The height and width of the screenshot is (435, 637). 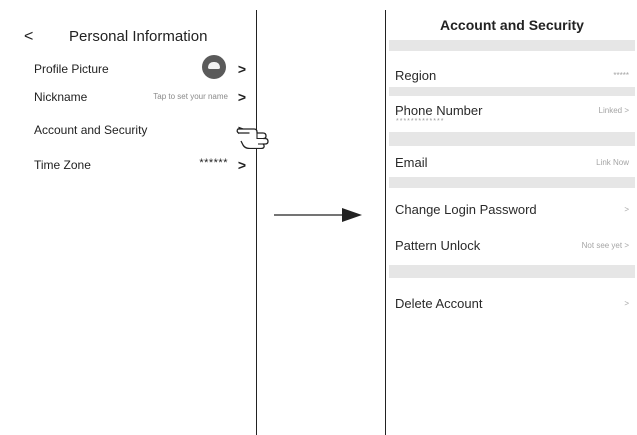 What do you see at coordinates (512, 25) in the screenshot?
I see `page-title: Account and Security` at bounding box center [512, 25].